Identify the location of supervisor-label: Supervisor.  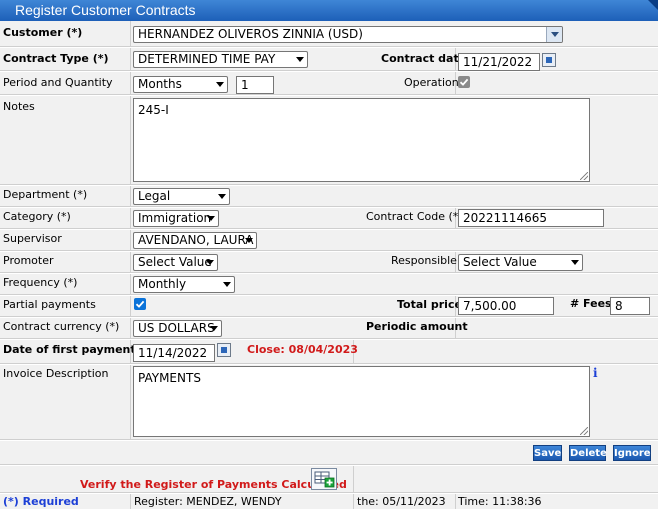
(32, 238).